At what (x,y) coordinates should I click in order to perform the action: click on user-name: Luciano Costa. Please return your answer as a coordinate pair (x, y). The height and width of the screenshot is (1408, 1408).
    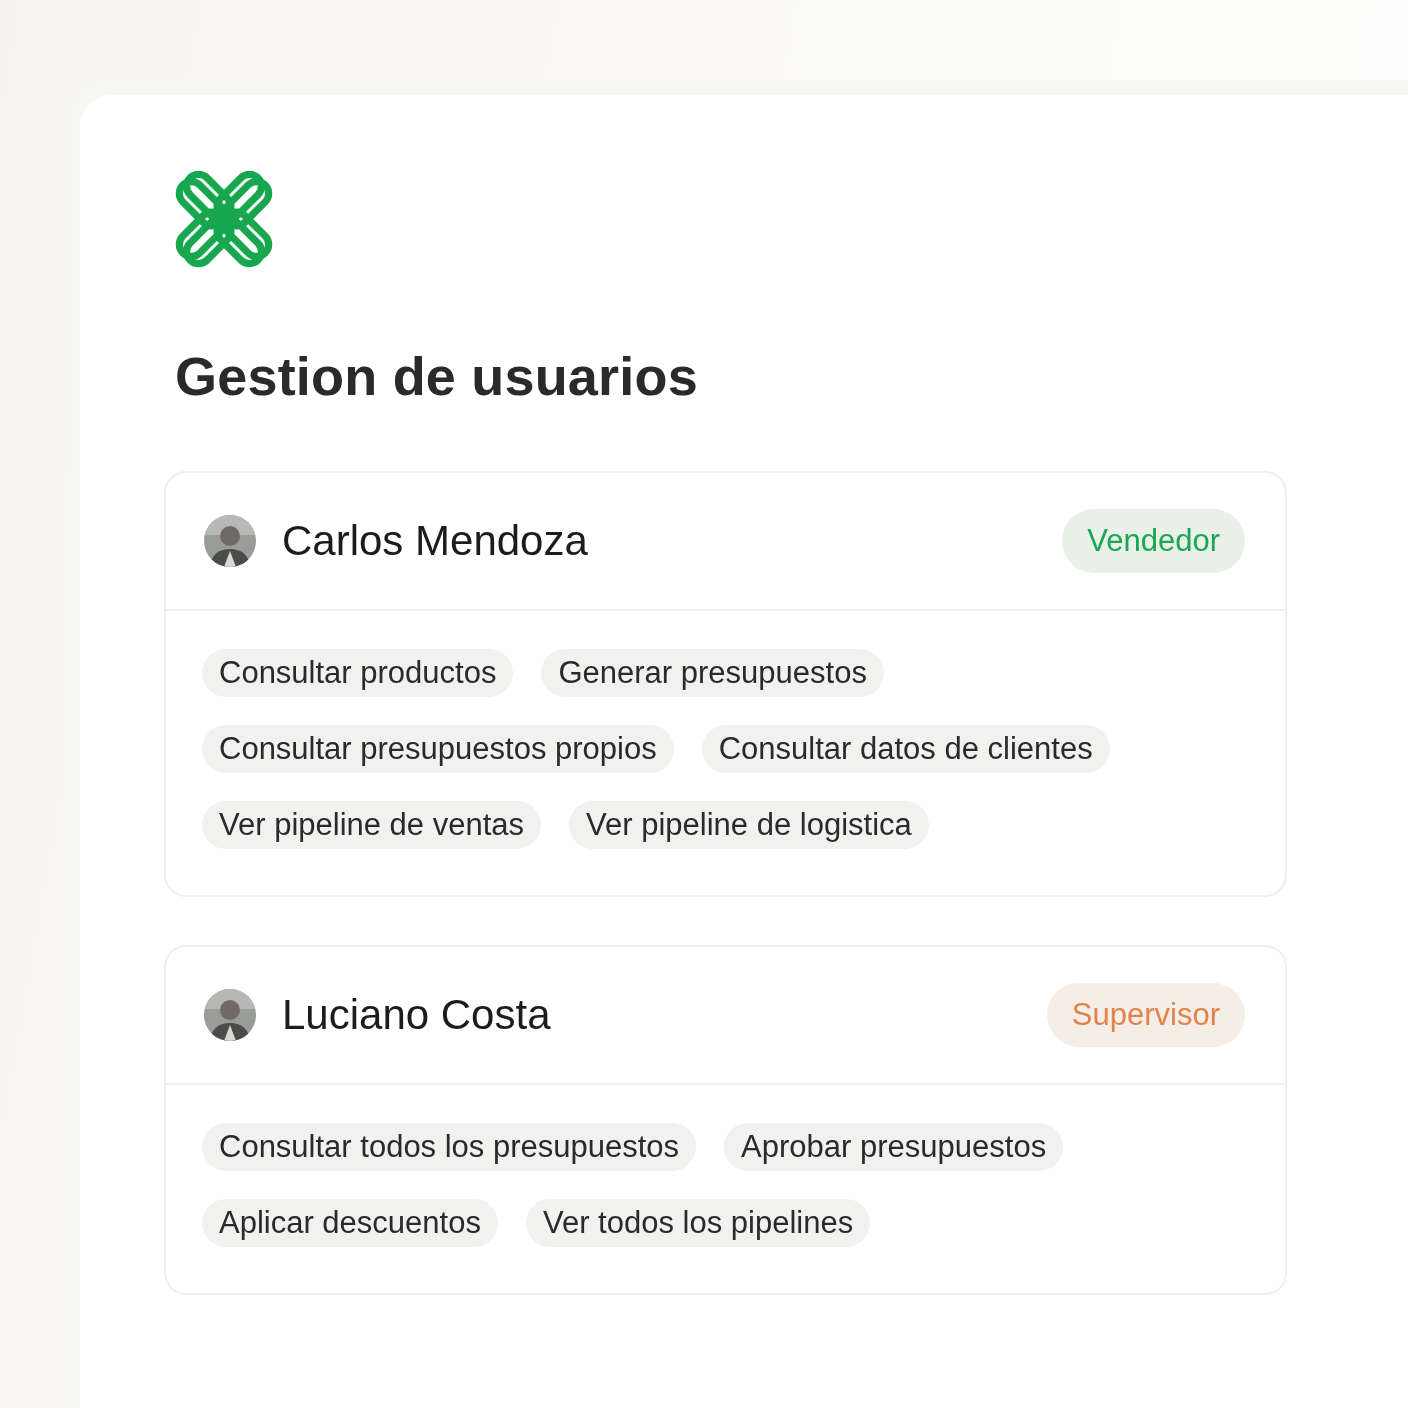
    Looking at the image, I should click on (417, 1015).